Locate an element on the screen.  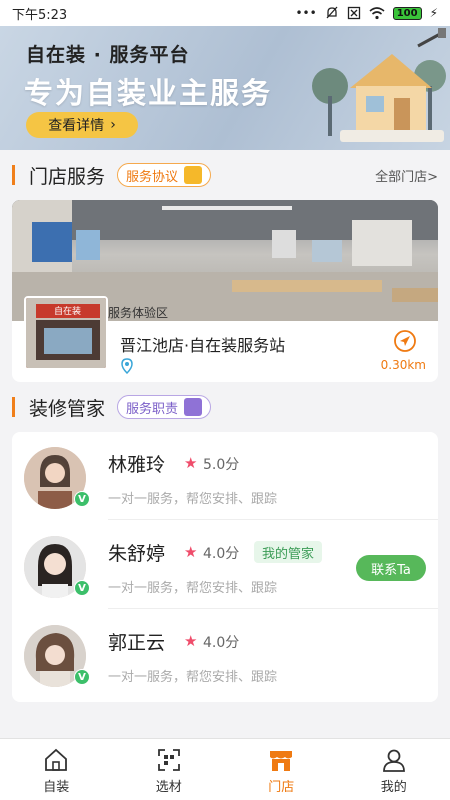
battery-icon: 100 is located at coordinates (407, 13).